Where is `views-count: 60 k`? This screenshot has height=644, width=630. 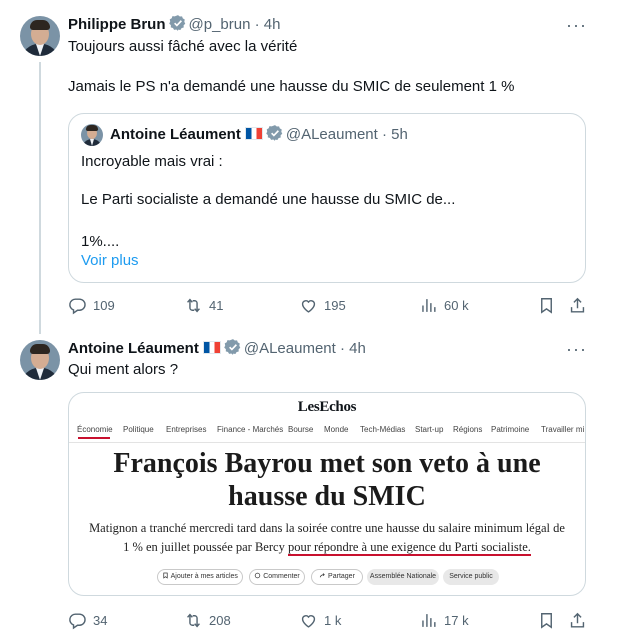
views-count: 60 k is located at coordinates (456, 305).